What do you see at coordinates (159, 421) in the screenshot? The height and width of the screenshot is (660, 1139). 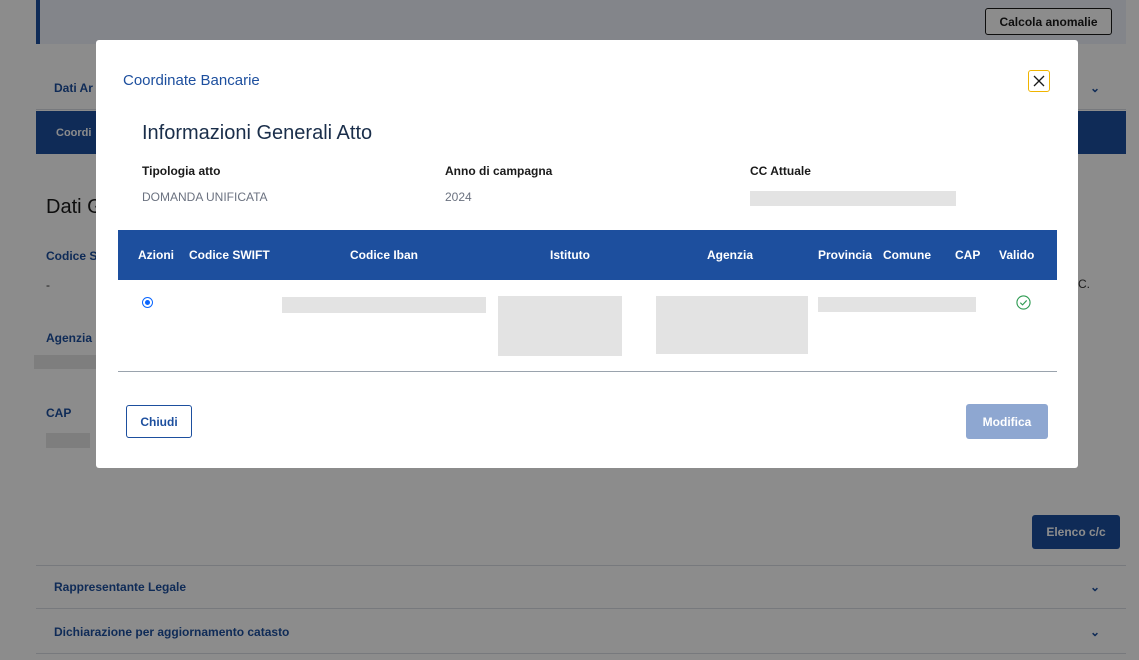 I see `chiudi-button: Chiudi` at bounding box center [159, 421].